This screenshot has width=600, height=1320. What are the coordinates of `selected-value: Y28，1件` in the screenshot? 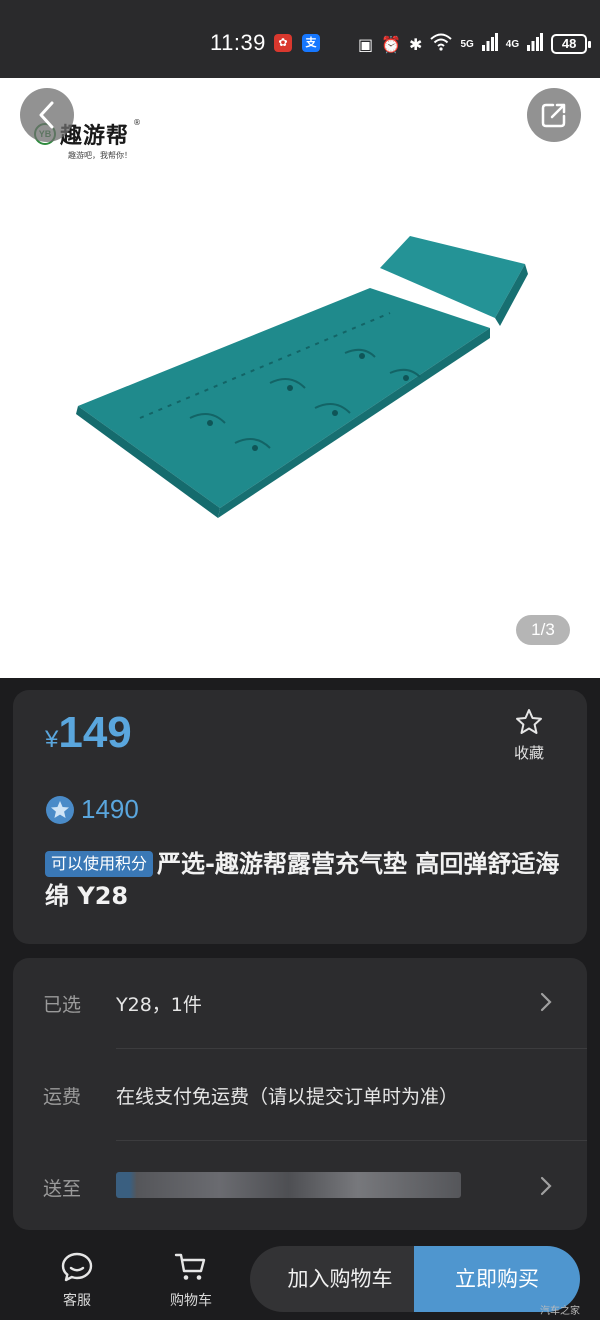 It's located at (159, 1005).